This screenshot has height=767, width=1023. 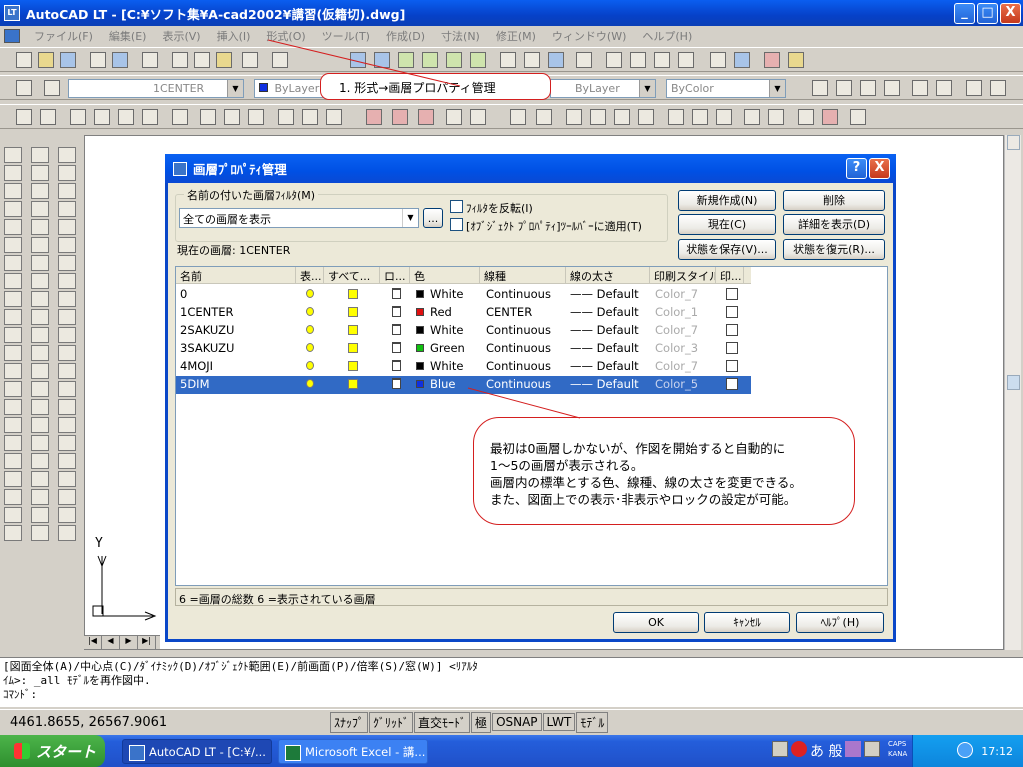 I want to click on color-swatch, so click(x=420, y=366).